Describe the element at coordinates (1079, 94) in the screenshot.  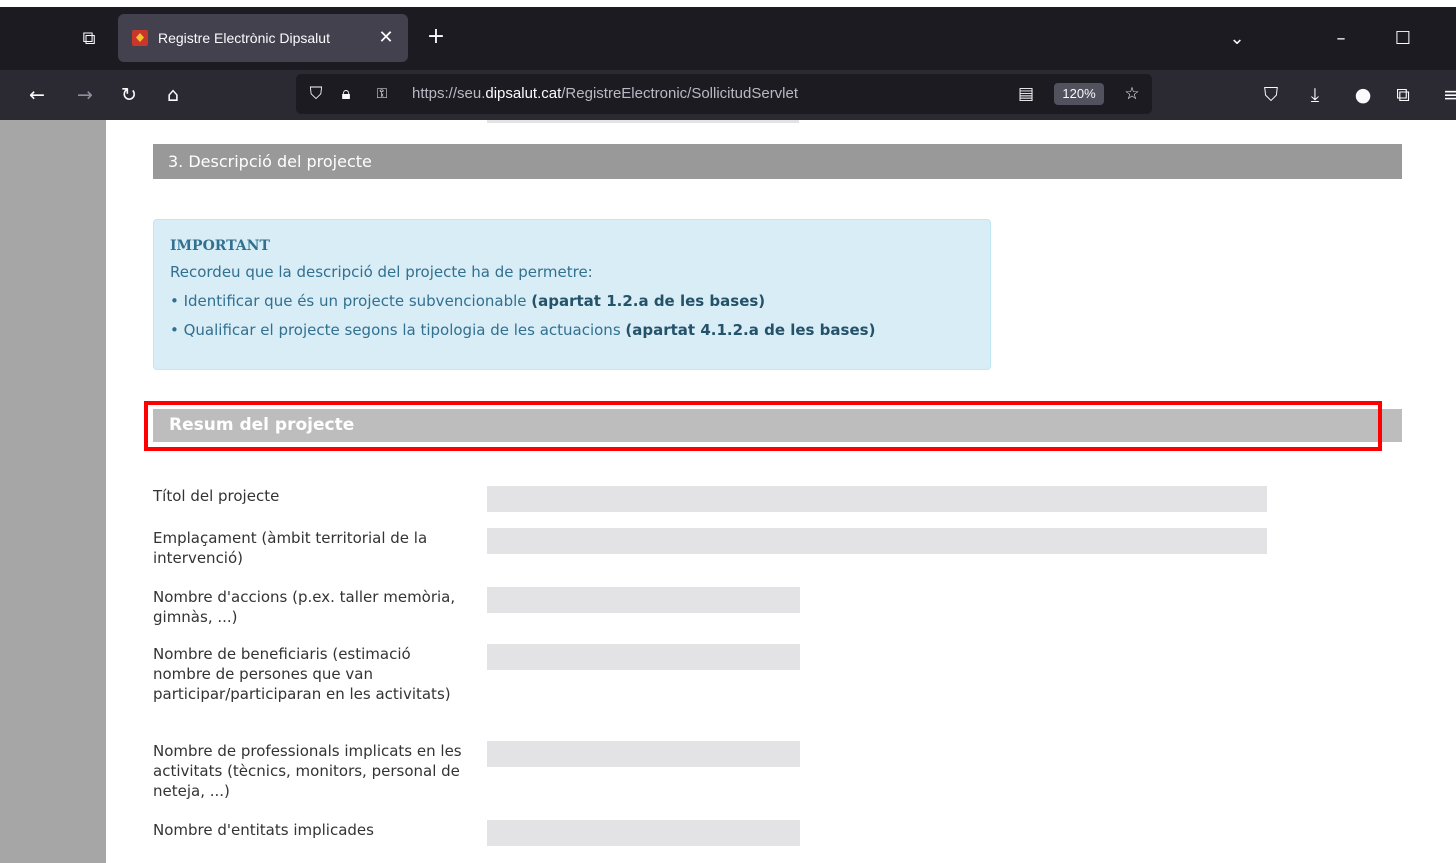
I see `zoom-level-badge: 120%` at that location.